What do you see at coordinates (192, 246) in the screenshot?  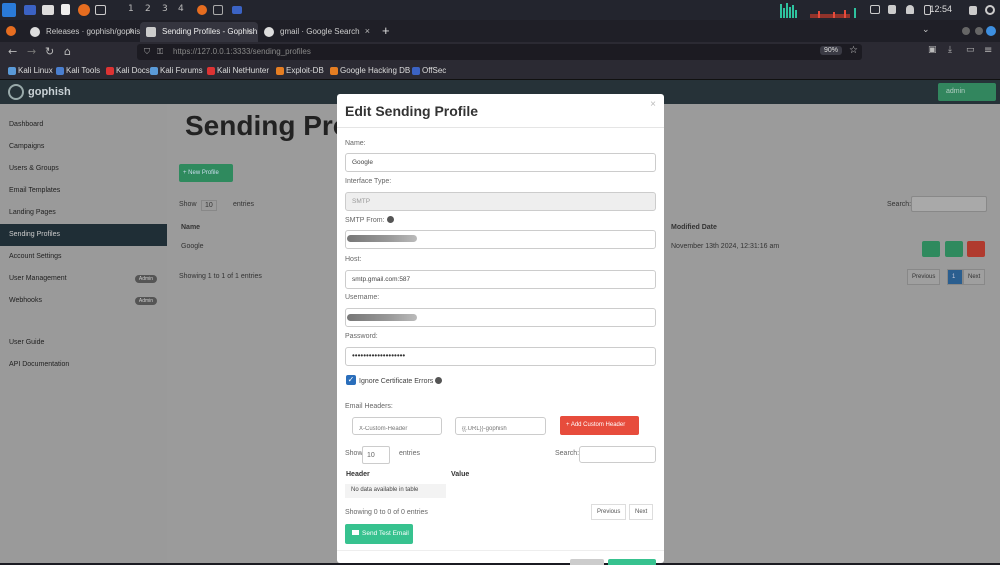 I see `profile-row-name: Google` at bounding box center [192, 246].